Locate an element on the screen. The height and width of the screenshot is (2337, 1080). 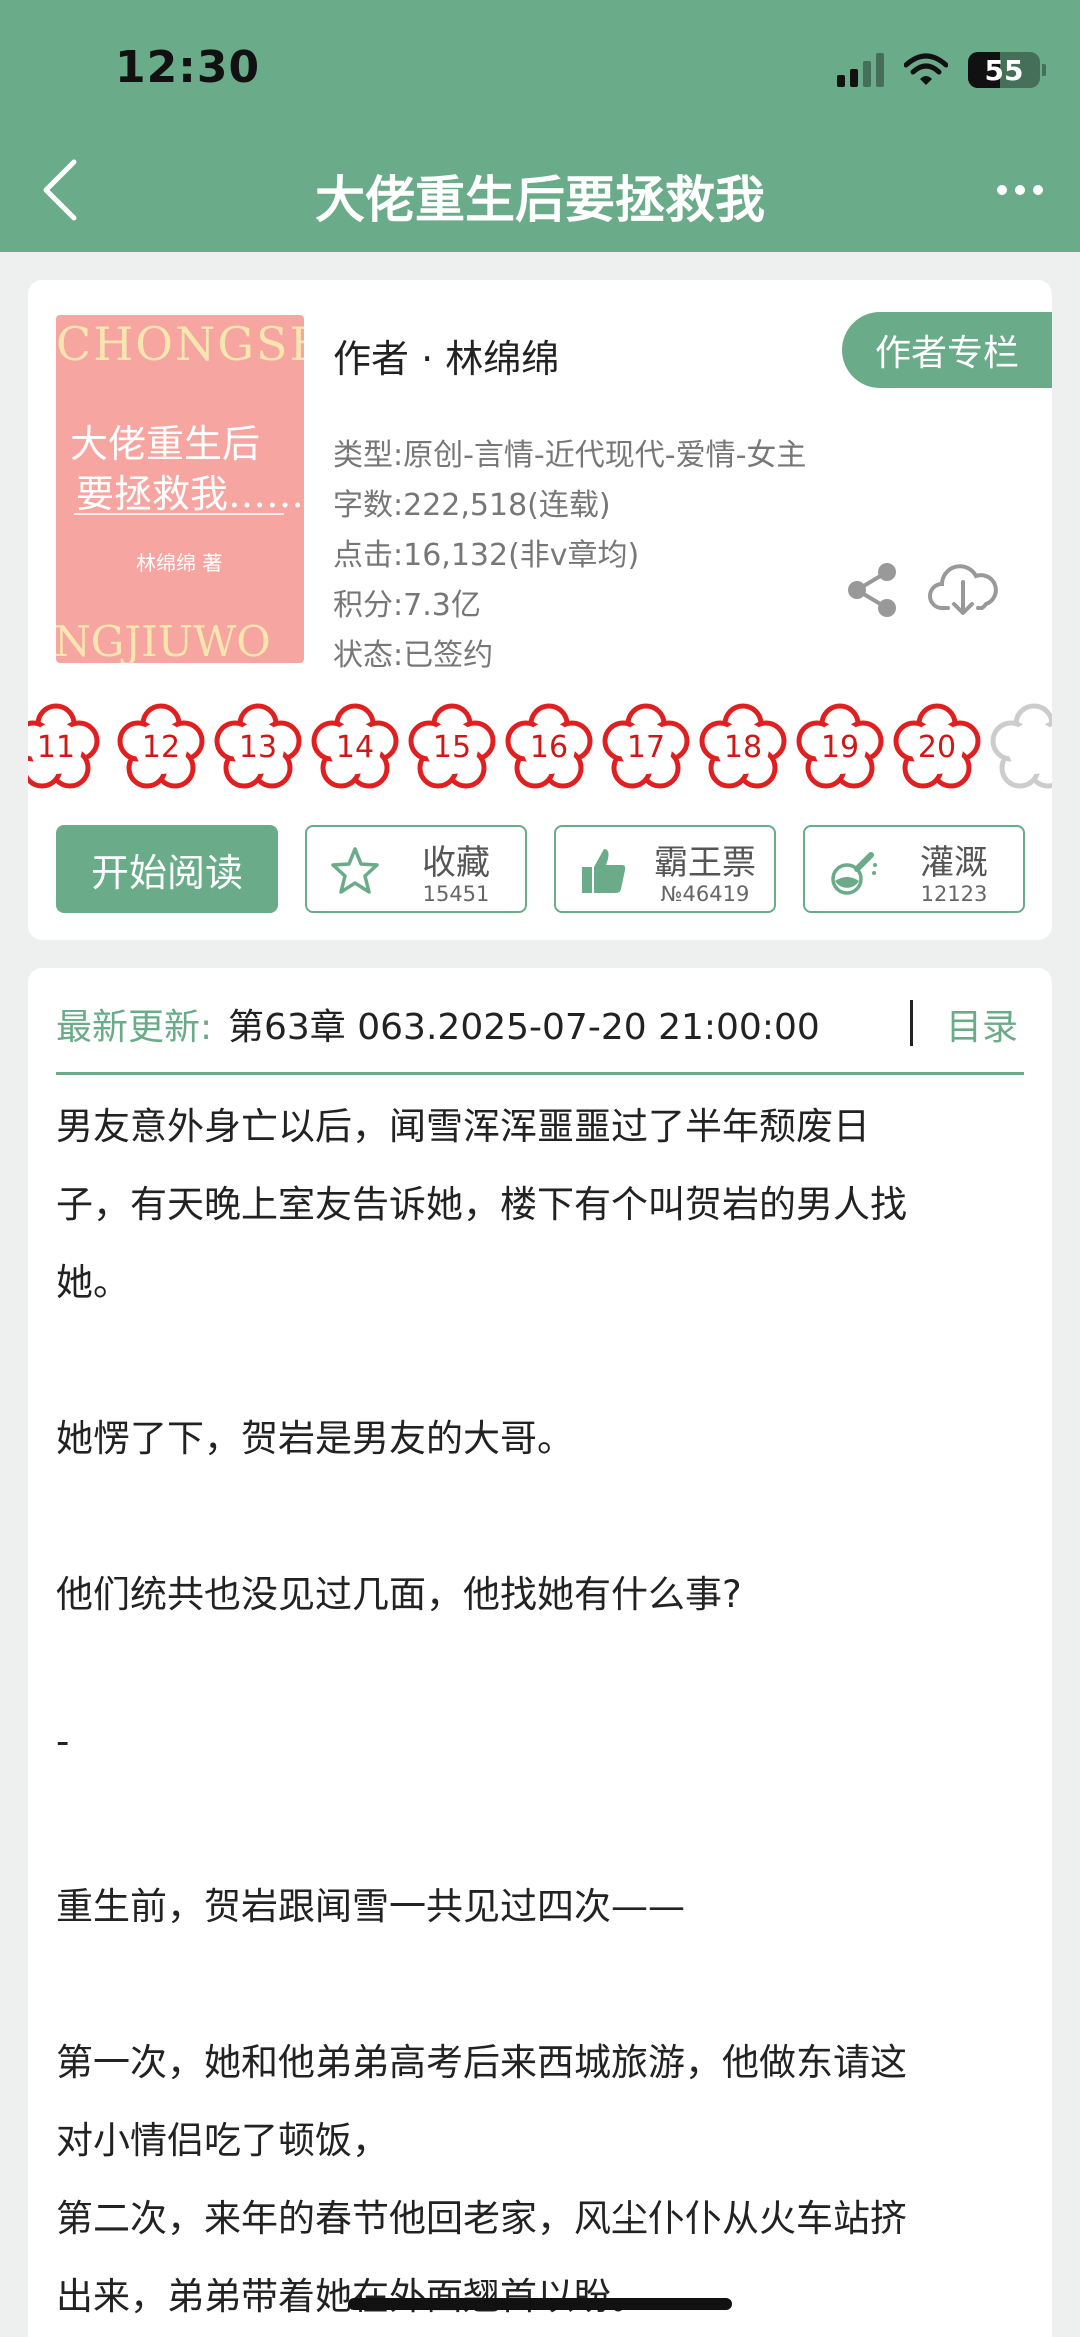
top-bar: 12:30 55 大佬重生后要拯救我 is located at coordinates (540, 126).